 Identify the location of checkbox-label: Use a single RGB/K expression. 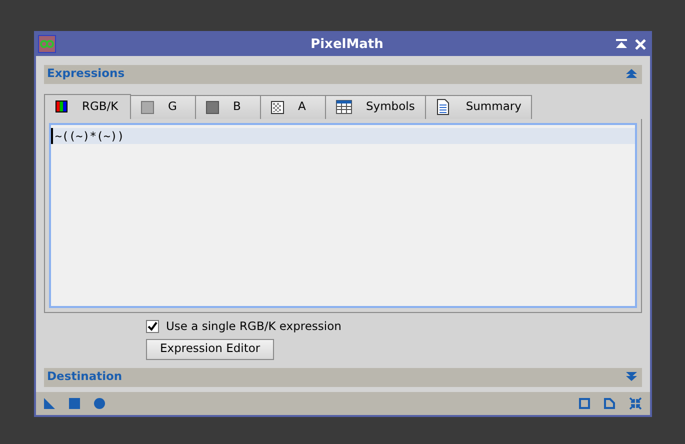
(254, 326).